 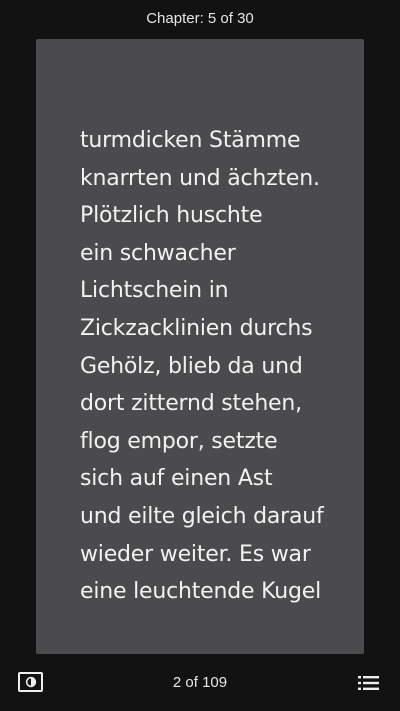 What do you see at coordinates (158, 253) in the screenshot?
I see `text-line: ein schwacher` at bounding box center [158, 253].